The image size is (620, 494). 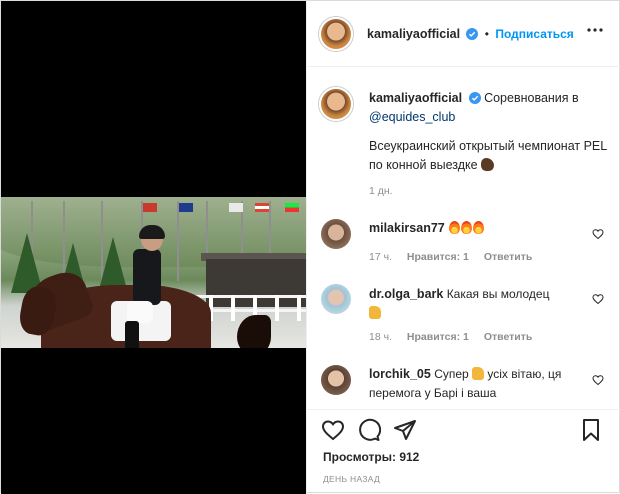 What do you see at coordinates (381, 191) in the screenshot?
I see `caption-time: 1 дн.` at bounding box center [381, 191].